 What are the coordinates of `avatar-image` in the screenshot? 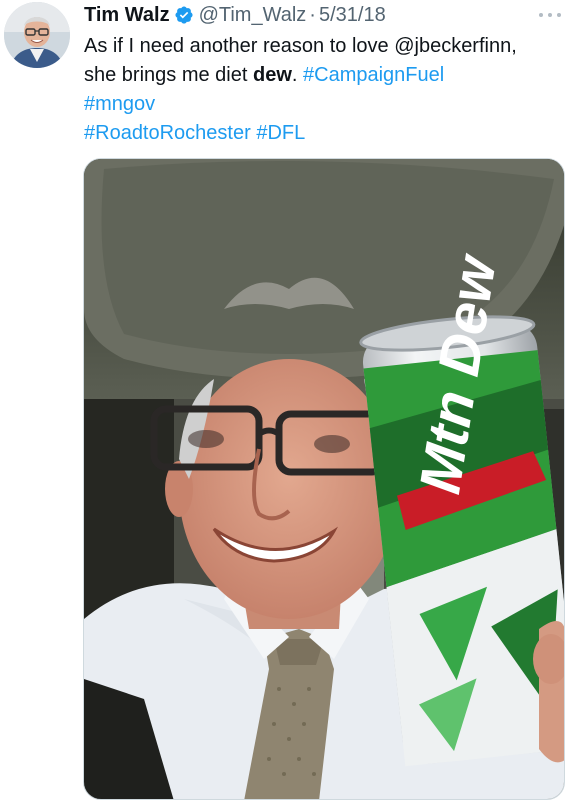 It's located at (37, 35).